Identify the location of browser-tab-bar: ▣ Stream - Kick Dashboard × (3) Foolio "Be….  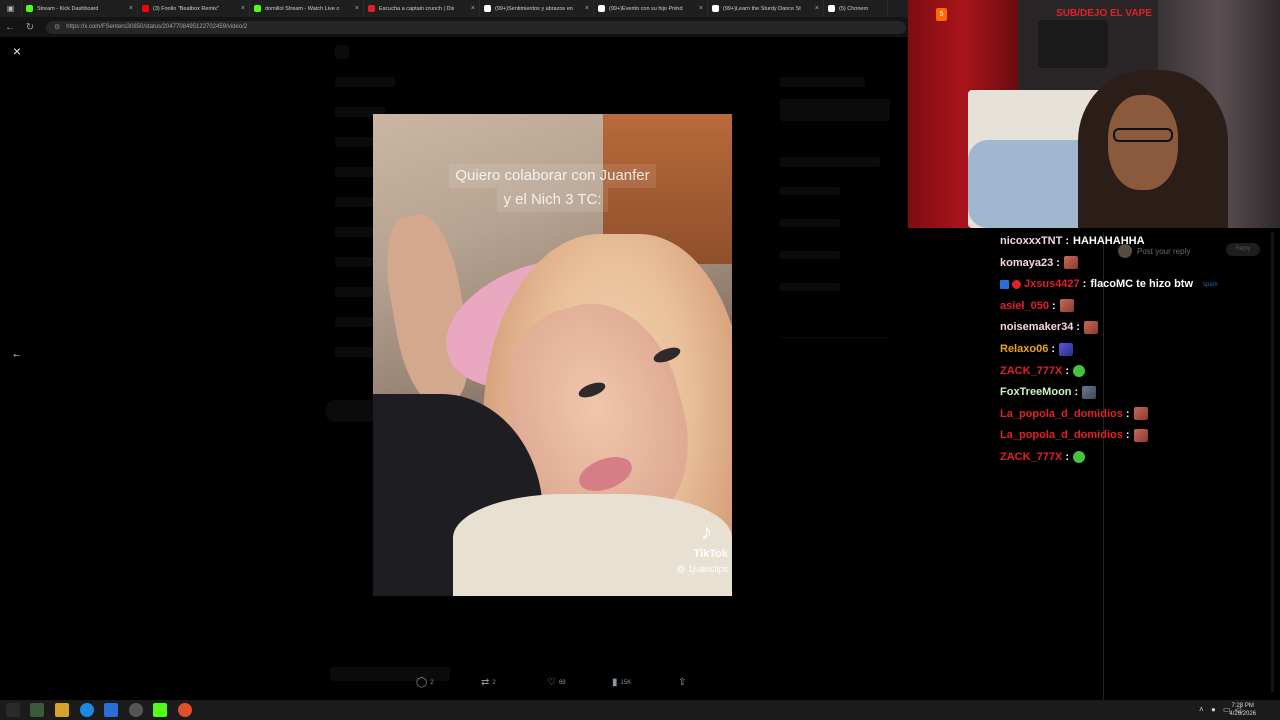
(454, 8).